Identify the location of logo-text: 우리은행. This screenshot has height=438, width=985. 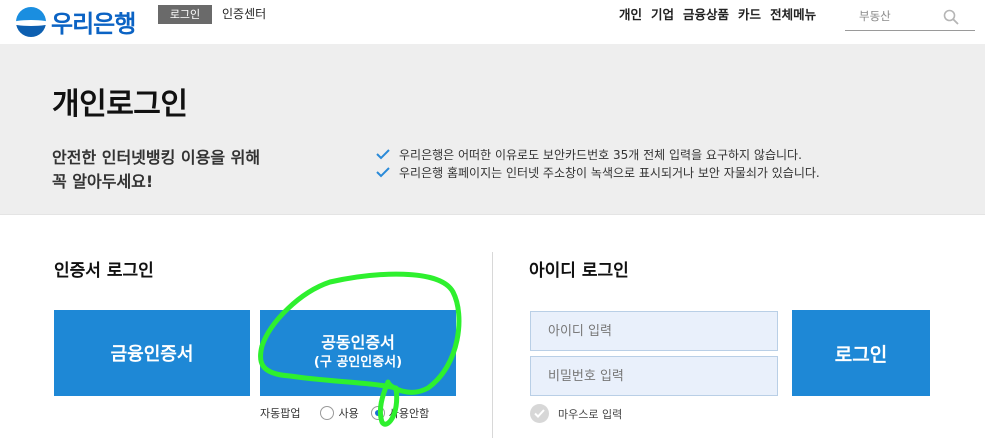
(93, 24).